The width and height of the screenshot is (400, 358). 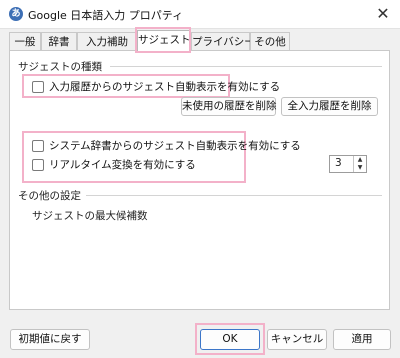 I want to click on google-ime-icon: あ, so click(x=16, y=14).